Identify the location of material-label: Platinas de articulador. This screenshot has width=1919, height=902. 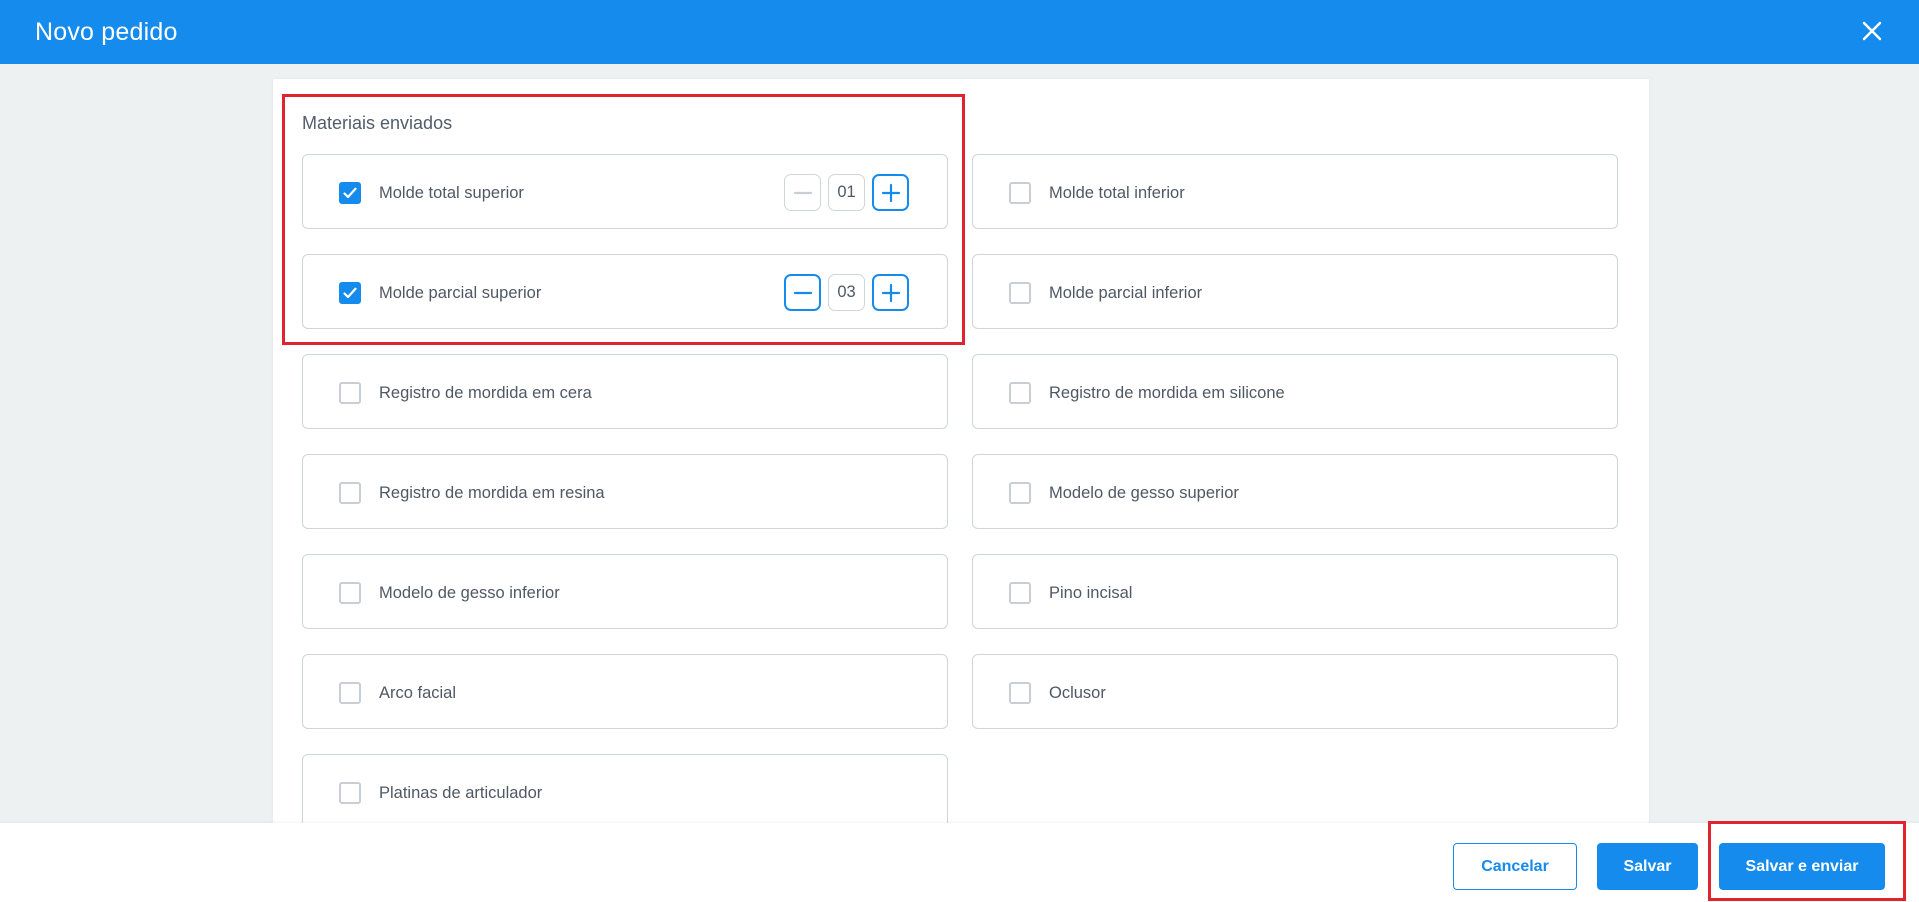
(461, 793).